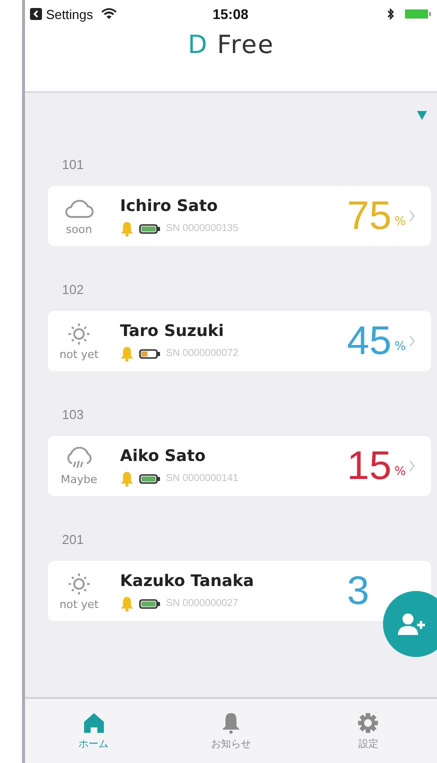 This screenshot has height=763, width=437. What do you see at coordinates (73, 290) in the screenshot?
I see `room-number: 102` at bounding box center [73, 290].